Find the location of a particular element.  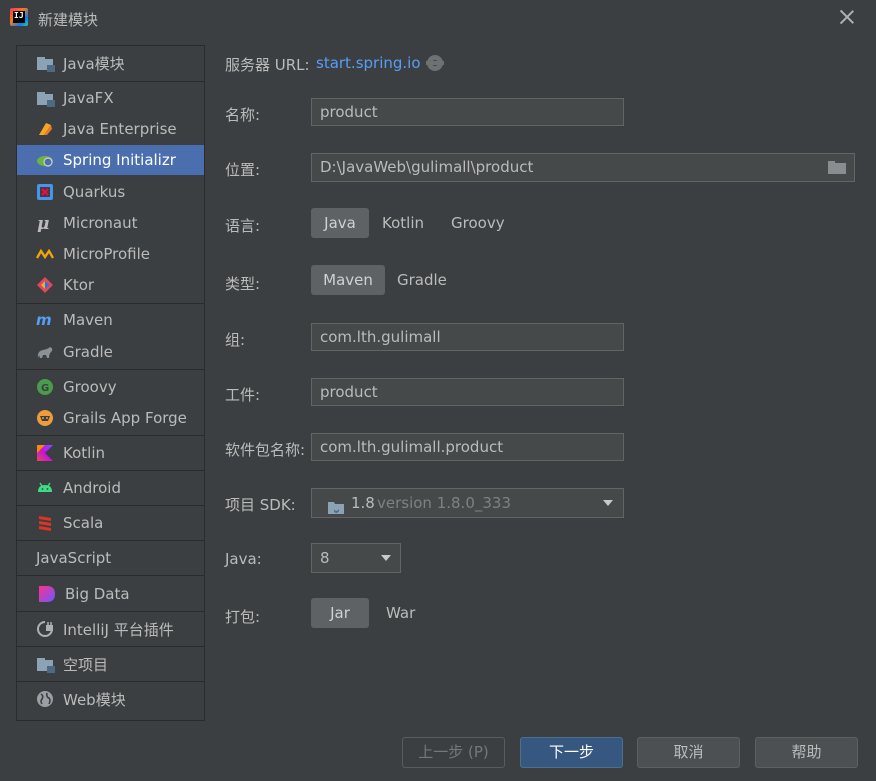

microprofile-icon is located at coordinates (45, 254).